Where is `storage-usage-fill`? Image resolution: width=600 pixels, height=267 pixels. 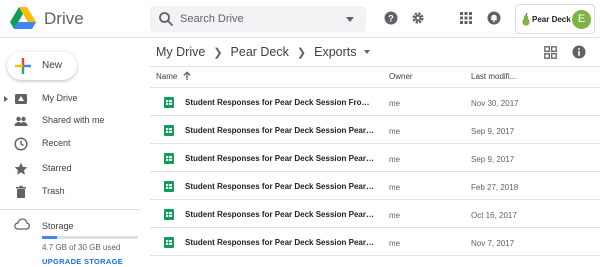
storage-usage-fill is located at coordinates (50, 237).